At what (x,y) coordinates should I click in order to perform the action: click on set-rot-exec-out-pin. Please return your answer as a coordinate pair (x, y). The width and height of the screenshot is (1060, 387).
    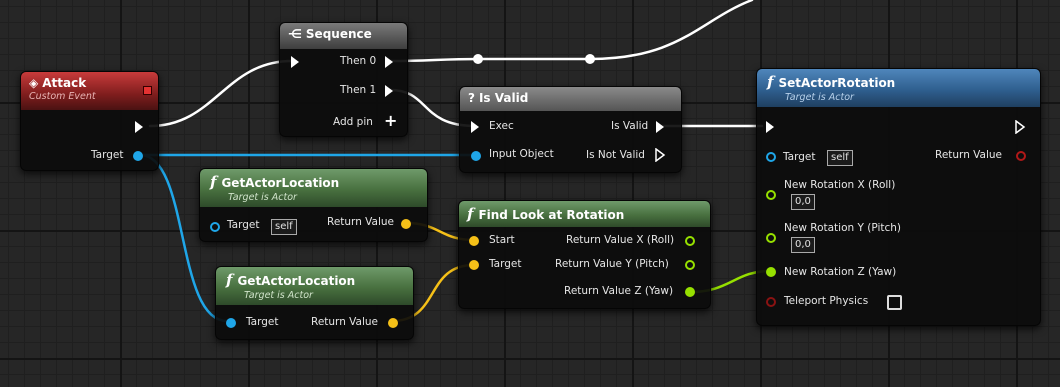
    Looking at the image, I should click on (1020, 127).